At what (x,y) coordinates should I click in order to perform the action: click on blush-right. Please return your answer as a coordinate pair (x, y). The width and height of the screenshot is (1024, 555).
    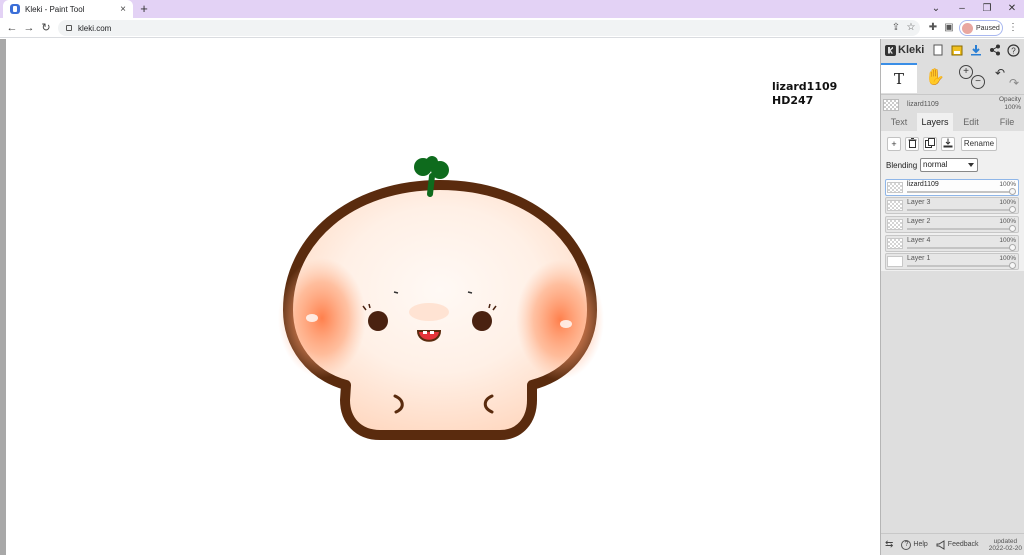
    Looking at the image, I should click on (560, 320).